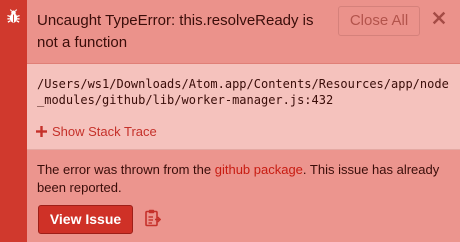  I want to click on bug-icon, so click(13, 16).